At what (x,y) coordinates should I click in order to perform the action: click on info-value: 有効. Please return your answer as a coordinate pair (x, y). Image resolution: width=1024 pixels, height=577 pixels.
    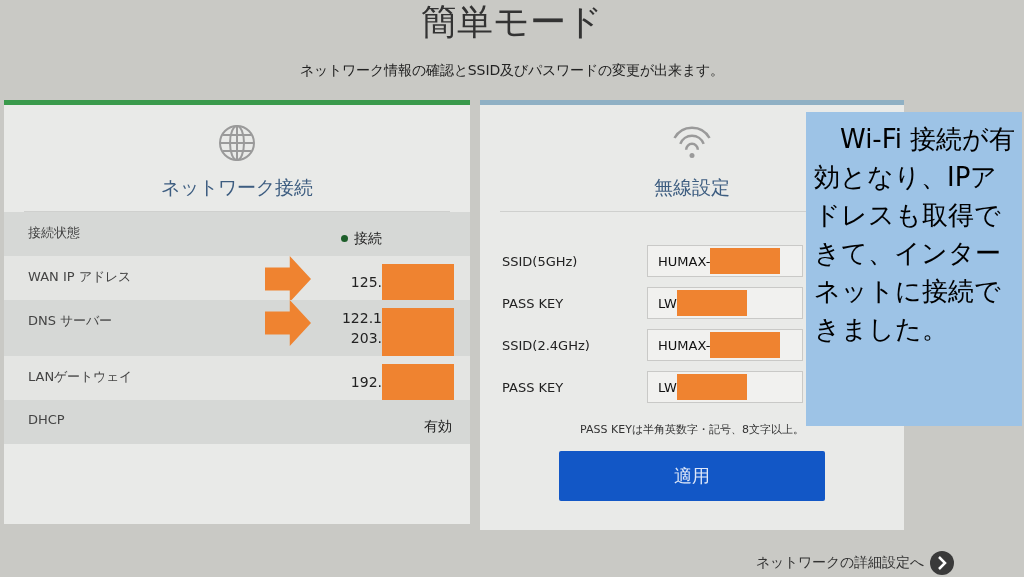
    Looking at the image, I should click on (438, 426).